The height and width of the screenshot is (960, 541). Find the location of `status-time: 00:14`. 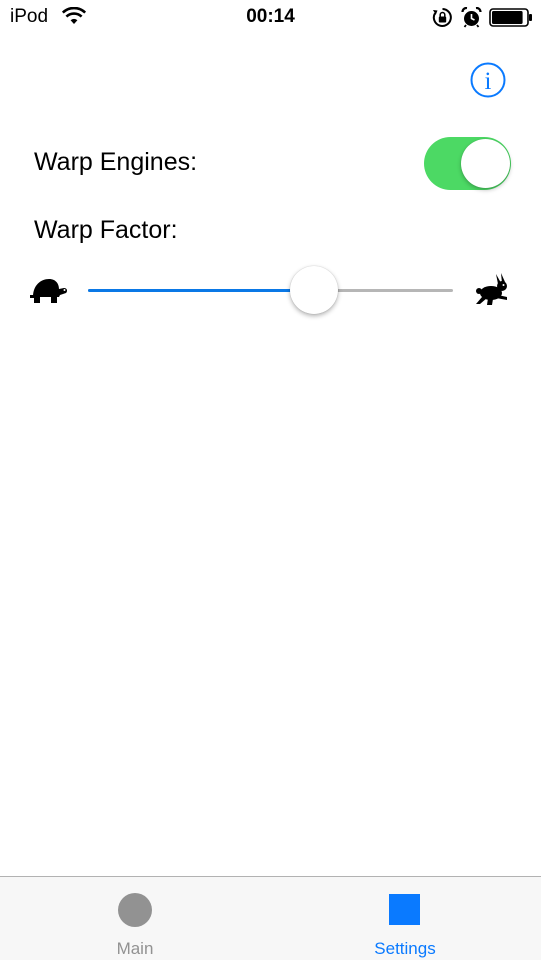

status-time: 00:14 is located at coordinates (270, 16).